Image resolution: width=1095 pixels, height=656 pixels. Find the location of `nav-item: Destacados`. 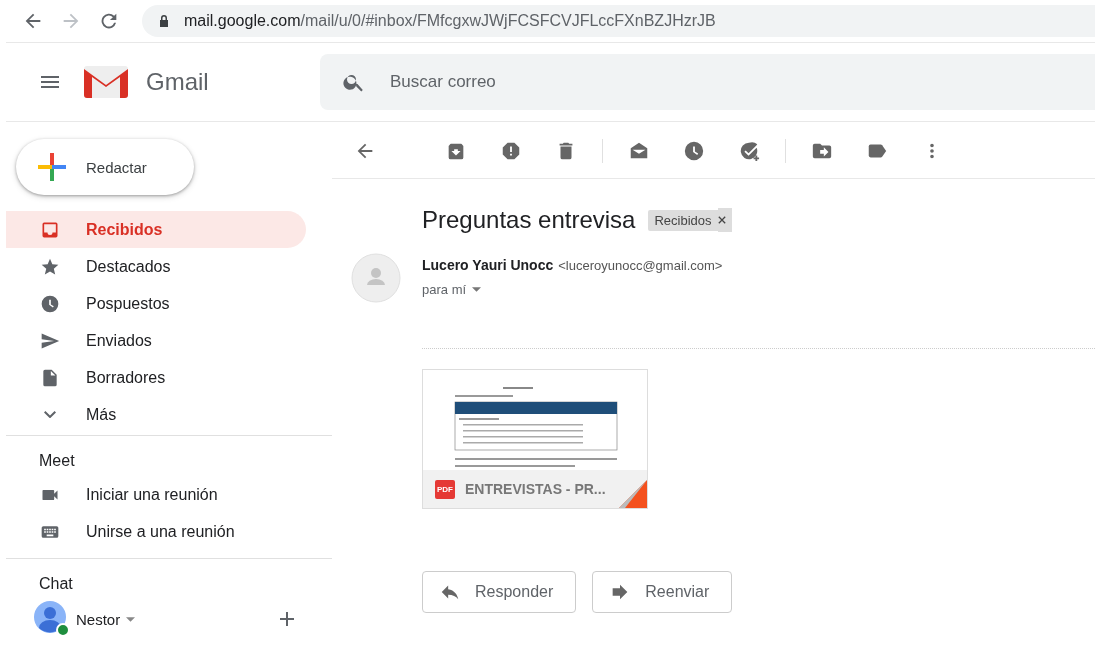

nav-item: Destacados is located at coordinates (156, 266).